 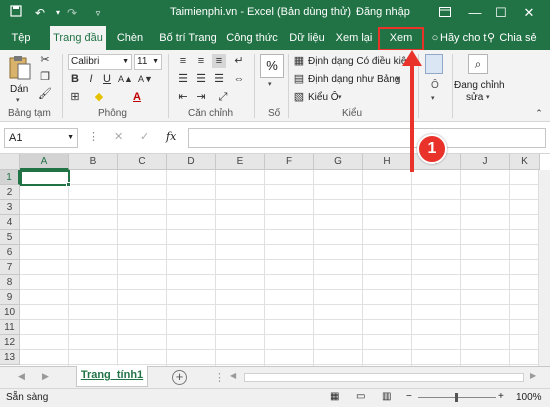 I want to click on collapse-ribbon-icon: ⌃, so click(x=539, y=113).